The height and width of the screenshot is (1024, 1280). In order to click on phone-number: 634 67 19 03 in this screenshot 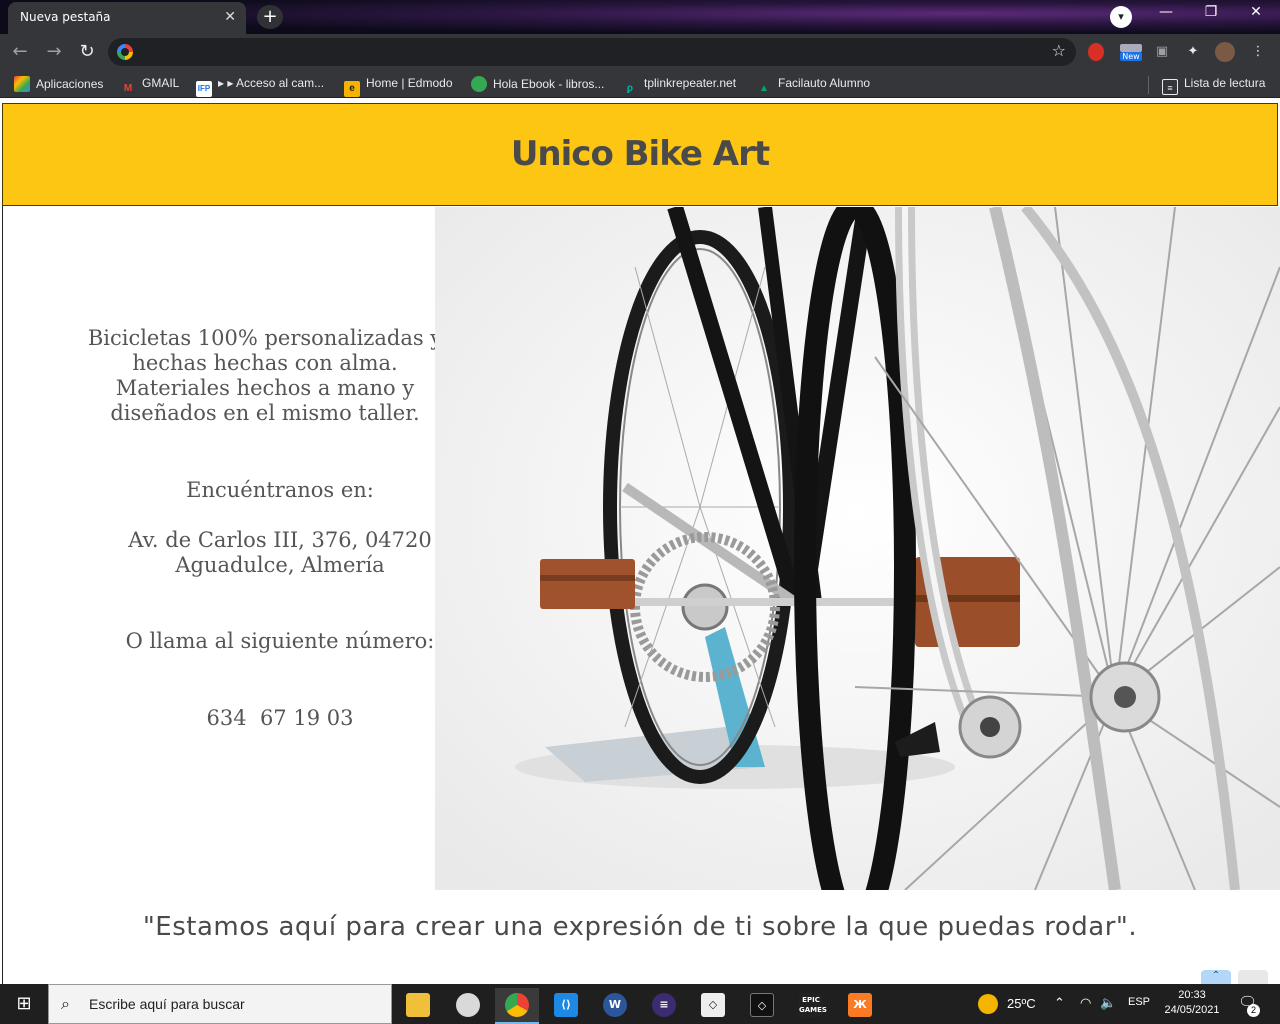, I will do `click(280, 718)`.